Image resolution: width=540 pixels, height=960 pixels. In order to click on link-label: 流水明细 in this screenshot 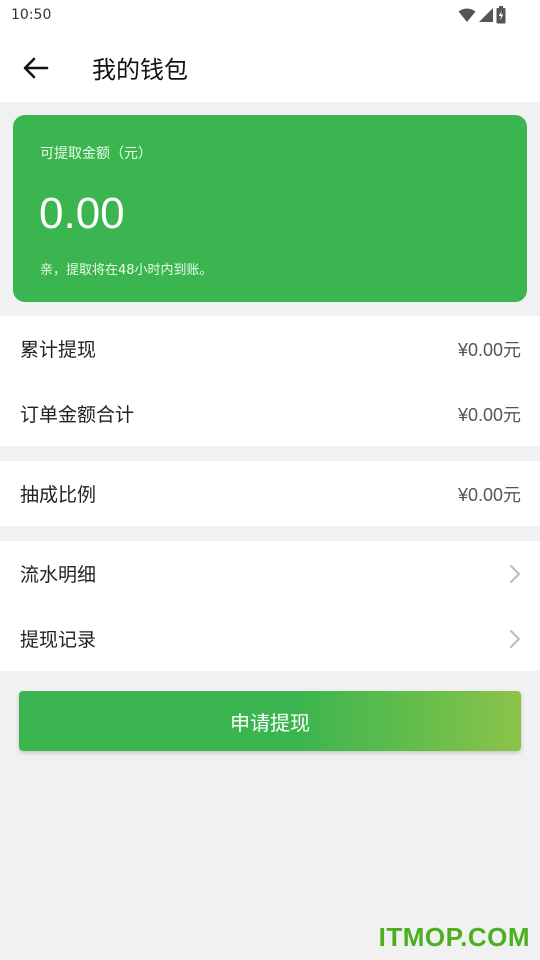, I will do `click(58, 575)`.